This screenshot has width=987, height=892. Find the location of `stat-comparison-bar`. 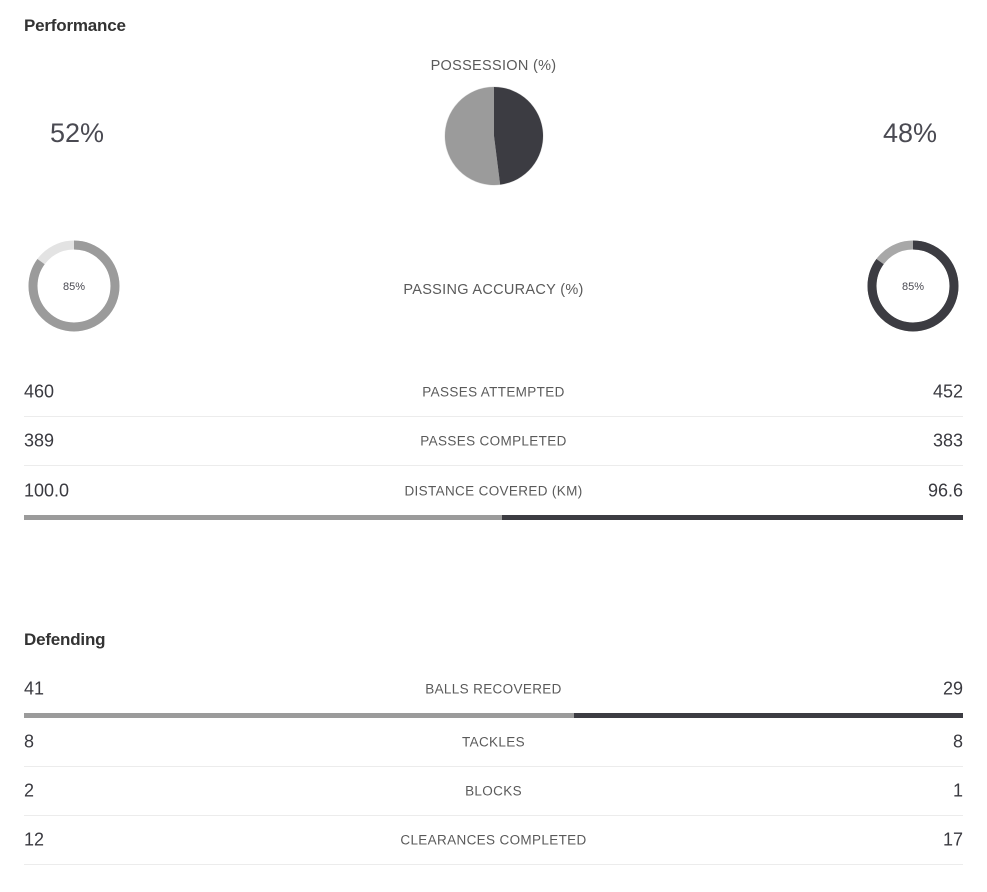

stat-comparison-bar is located at coordinates (493, 517).